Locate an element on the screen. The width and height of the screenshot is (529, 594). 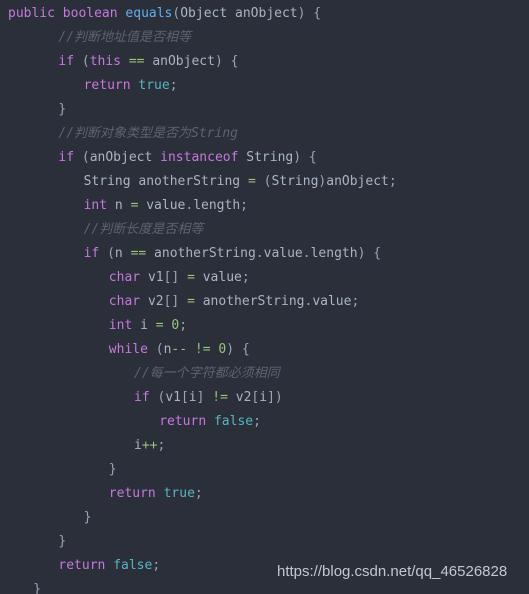
code-line: //判断地址值是否相等 is located at coordinates (264, 38).